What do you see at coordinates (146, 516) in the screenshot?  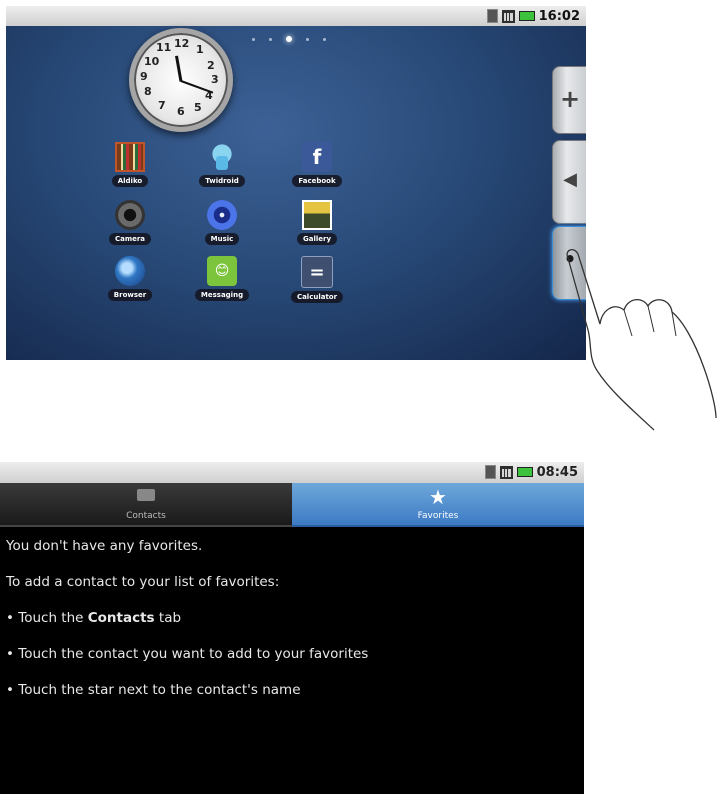 I see `tab-label: Contacts` at bounding box center [146, 516].